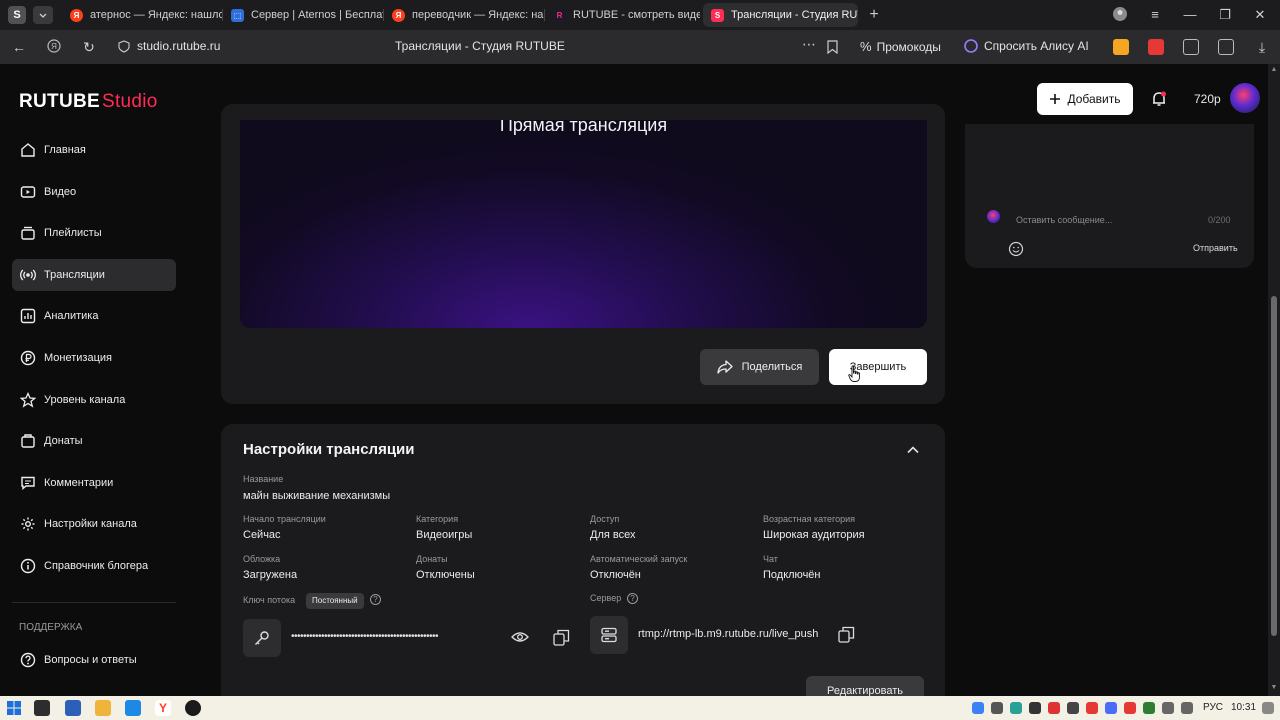  Describe the element at coordinates (1191, 47) in the screenshot. I see `extensions-puzzle-icon` at that location.